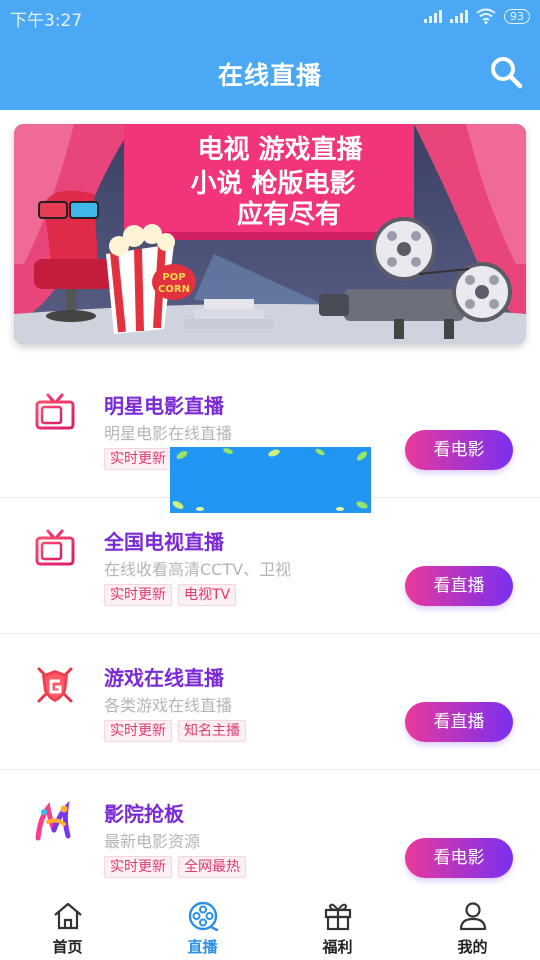  What do you see at coordinates (433, 16) in the screenshot?
I see `signal-icon` at bounding box center [433, 16].